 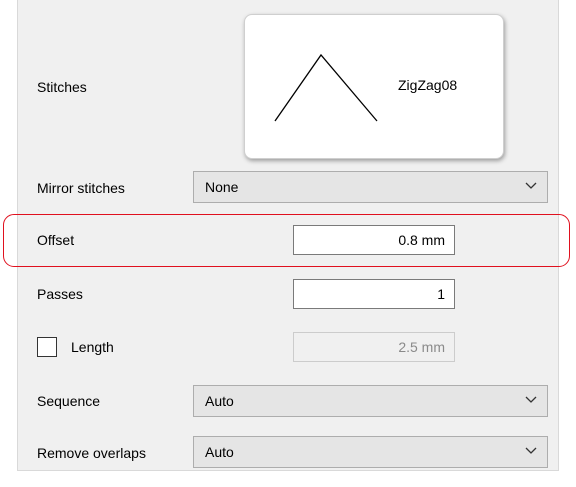 I want to click on mirror-stitches-value: None, so click(x=222, y=187).